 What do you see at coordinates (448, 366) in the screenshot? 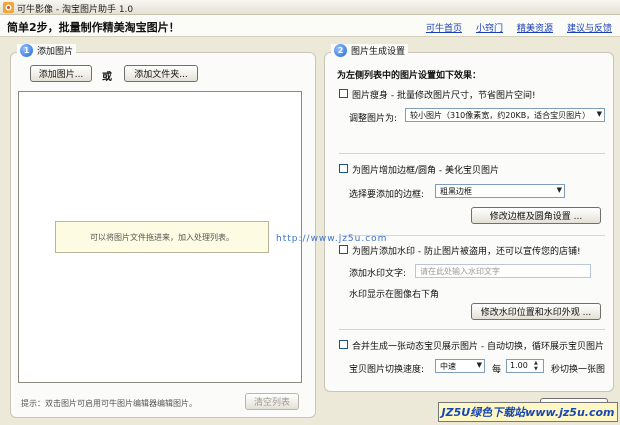
I see `speed-select-value: 中速` at bounding box center [448, 366].